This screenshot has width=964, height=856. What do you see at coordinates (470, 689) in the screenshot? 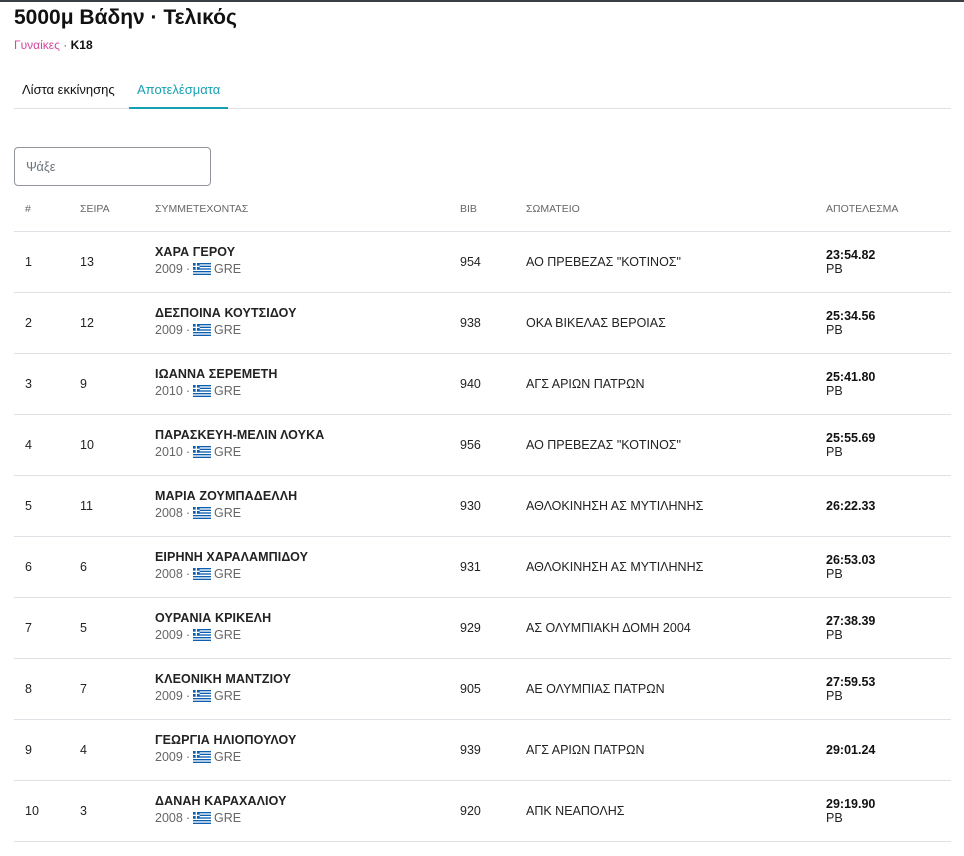
I see `bib-cell: 905` at bounding box center [470, 689].